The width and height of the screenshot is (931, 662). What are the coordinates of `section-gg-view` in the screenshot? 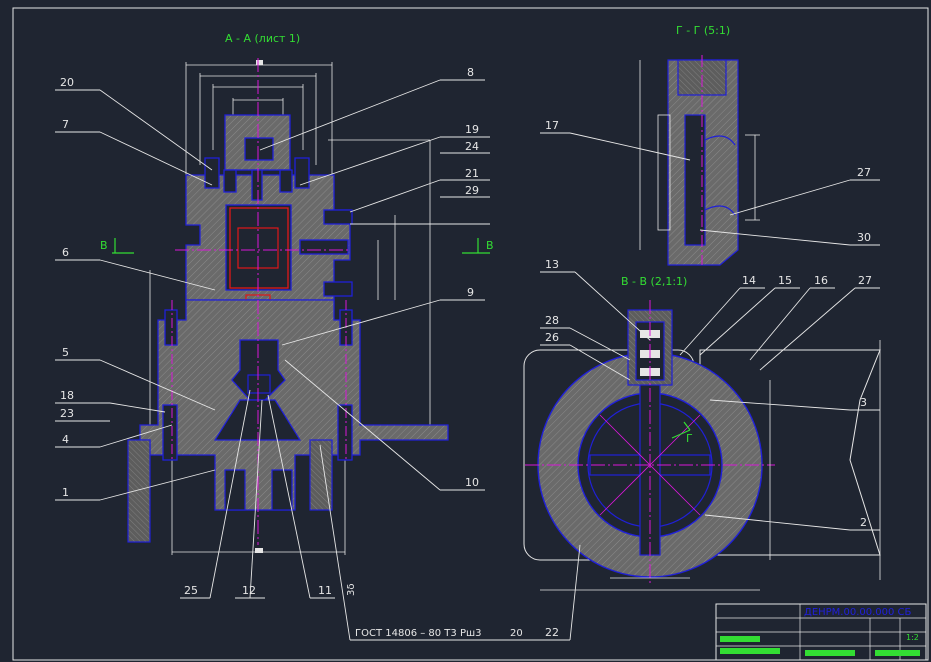 It's located at (699, 160).